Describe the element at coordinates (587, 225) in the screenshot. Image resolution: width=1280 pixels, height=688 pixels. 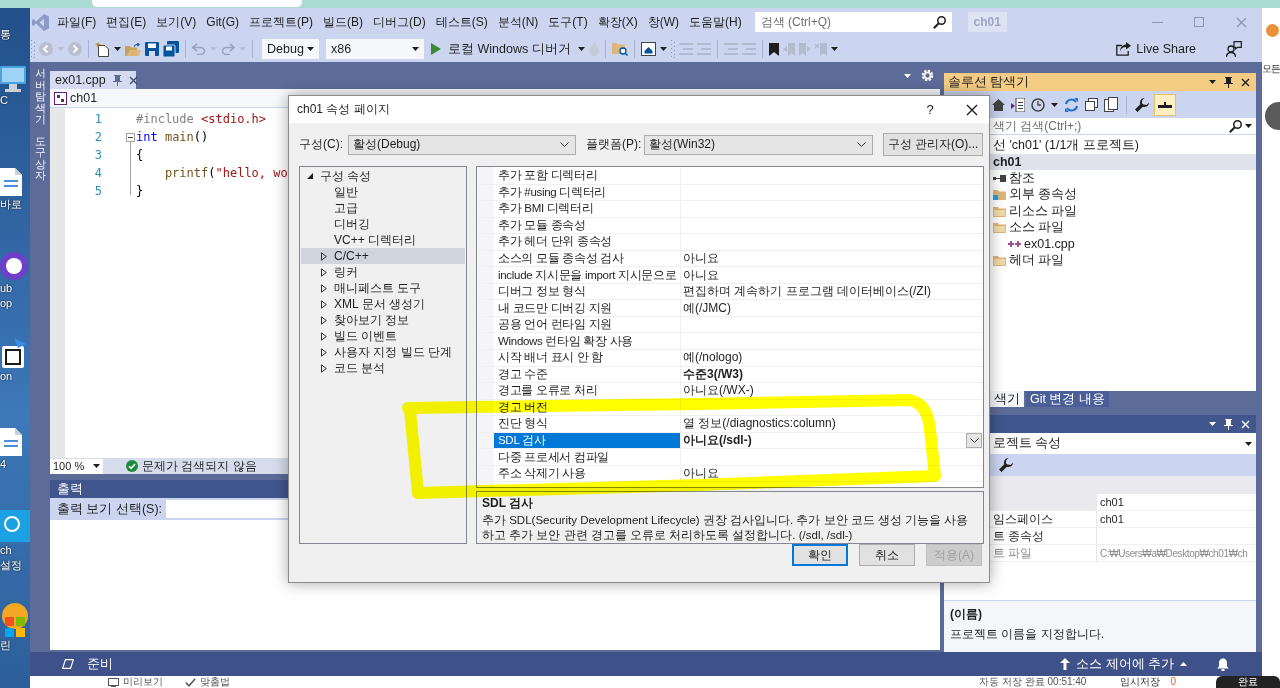
I see `property-name: 추가 모듈 종속성` at that location.